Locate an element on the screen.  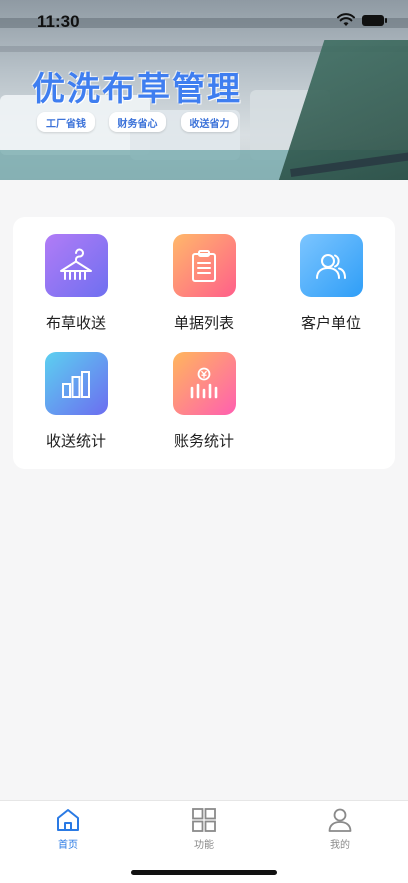
finance-stats-tile is located at coordinates (204, 383).